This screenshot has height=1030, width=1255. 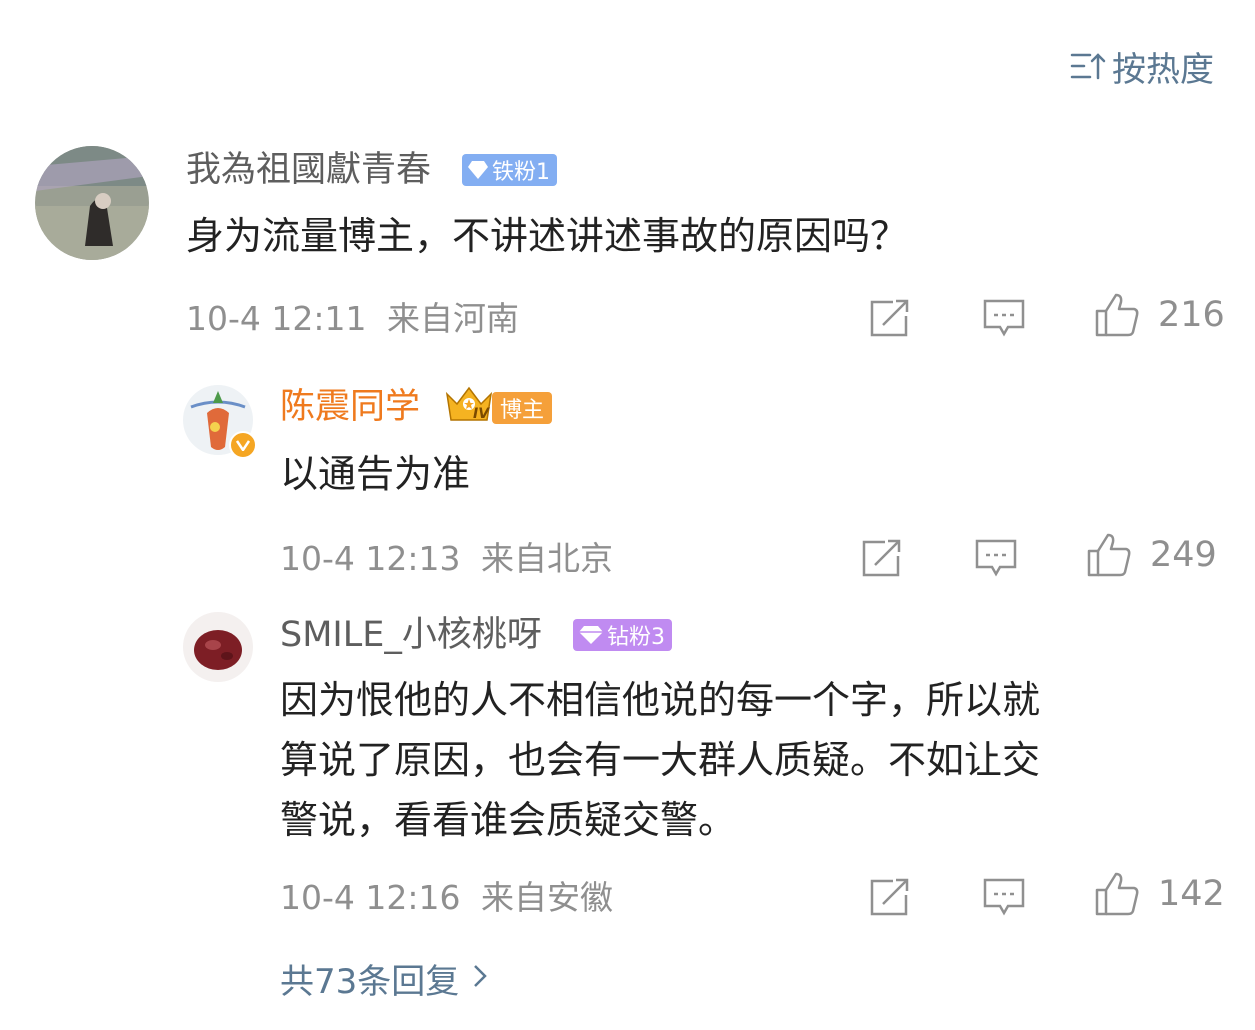 I want to click on sort-label: 按热度, so click(x=1163, y=69).